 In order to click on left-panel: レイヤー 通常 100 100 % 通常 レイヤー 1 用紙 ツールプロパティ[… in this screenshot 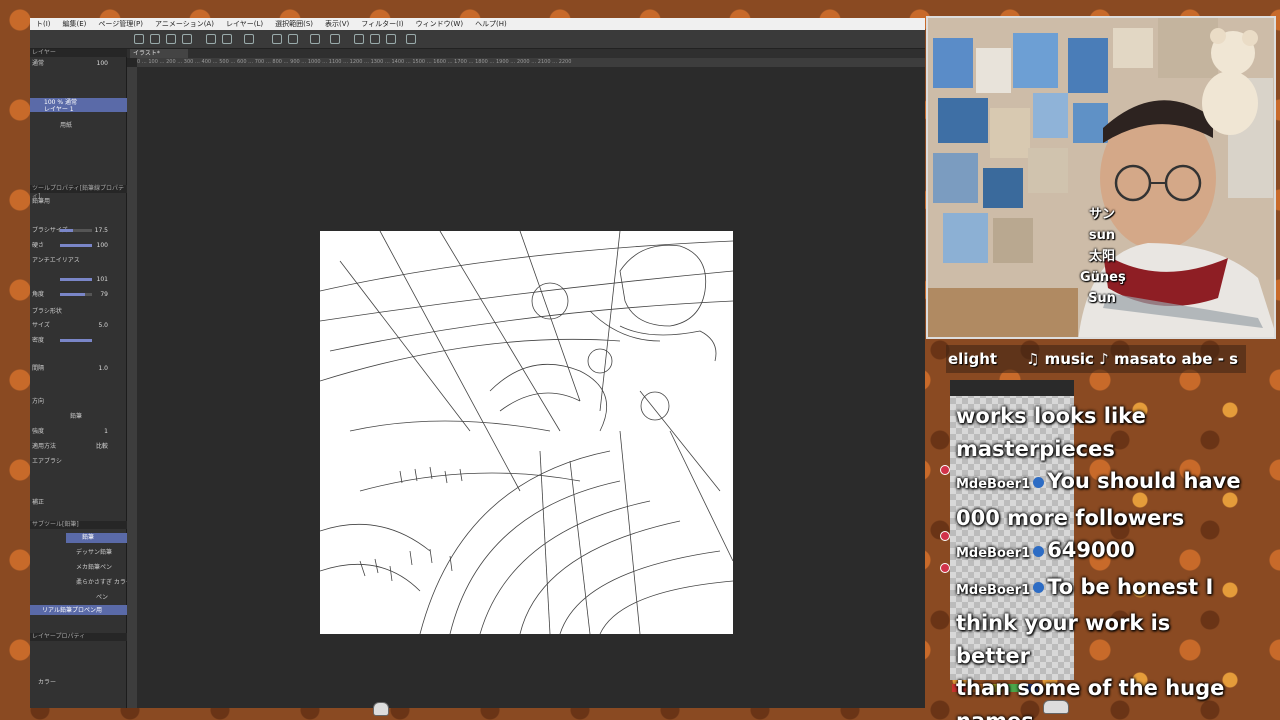, I will do `click(81, 378)`.